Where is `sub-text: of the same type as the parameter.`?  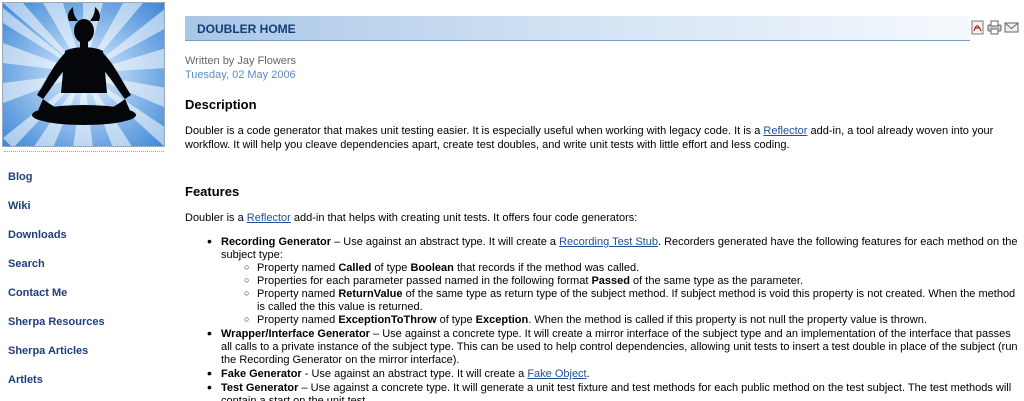 sub-text: of the same type as the parameter. is located at coordinates (716, 281).